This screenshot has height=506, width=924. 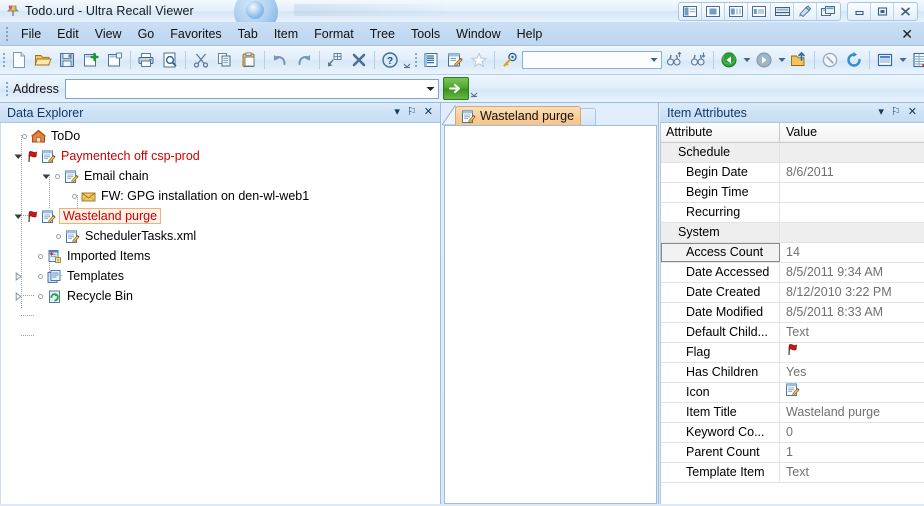 What do you see at coordinates (68, 34) in the screenshot?
I see `menu-edit: Edit` at bounding box center [68, 34].